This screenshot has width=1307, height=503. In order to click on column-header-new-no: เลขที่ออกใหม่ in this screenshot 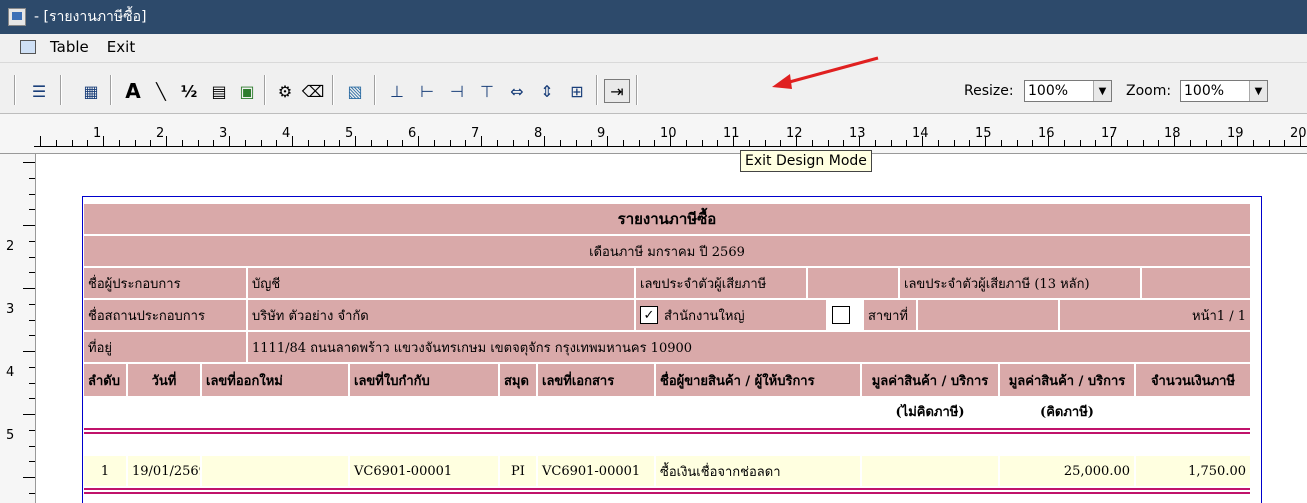, I will do `click(275, 380)`.